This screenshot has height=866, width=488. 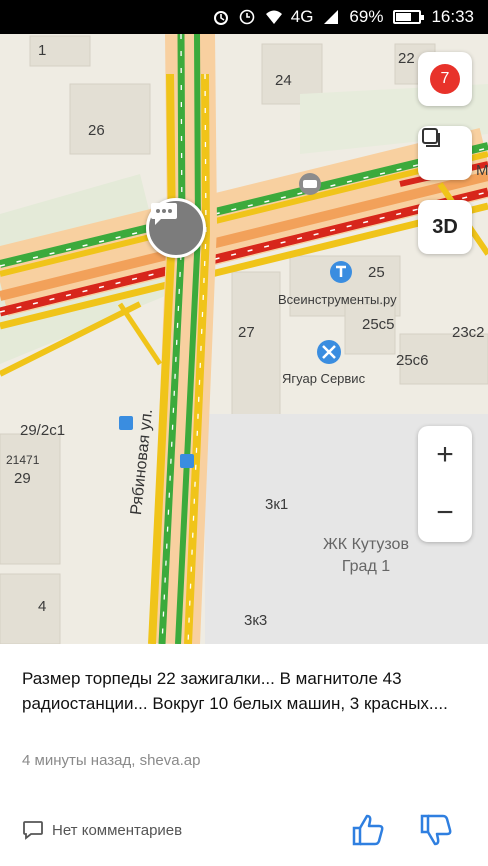 I want to click on layers-icon, so click(x=431, y=137).